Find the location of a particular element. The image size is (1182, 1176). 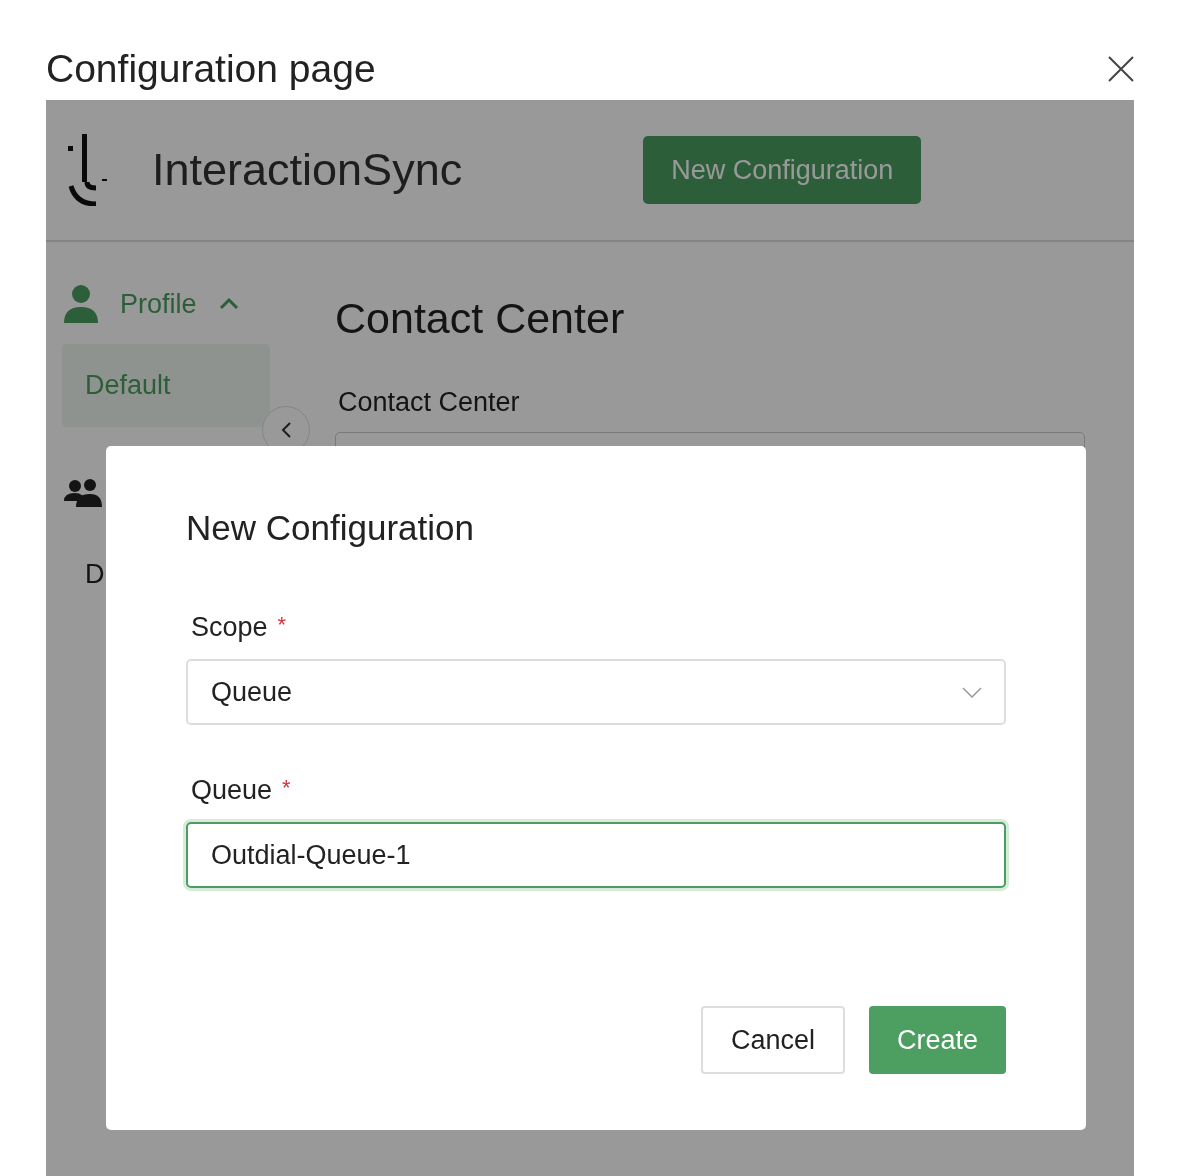

modal-title: New Configuration is located at coordinates (330, 528).